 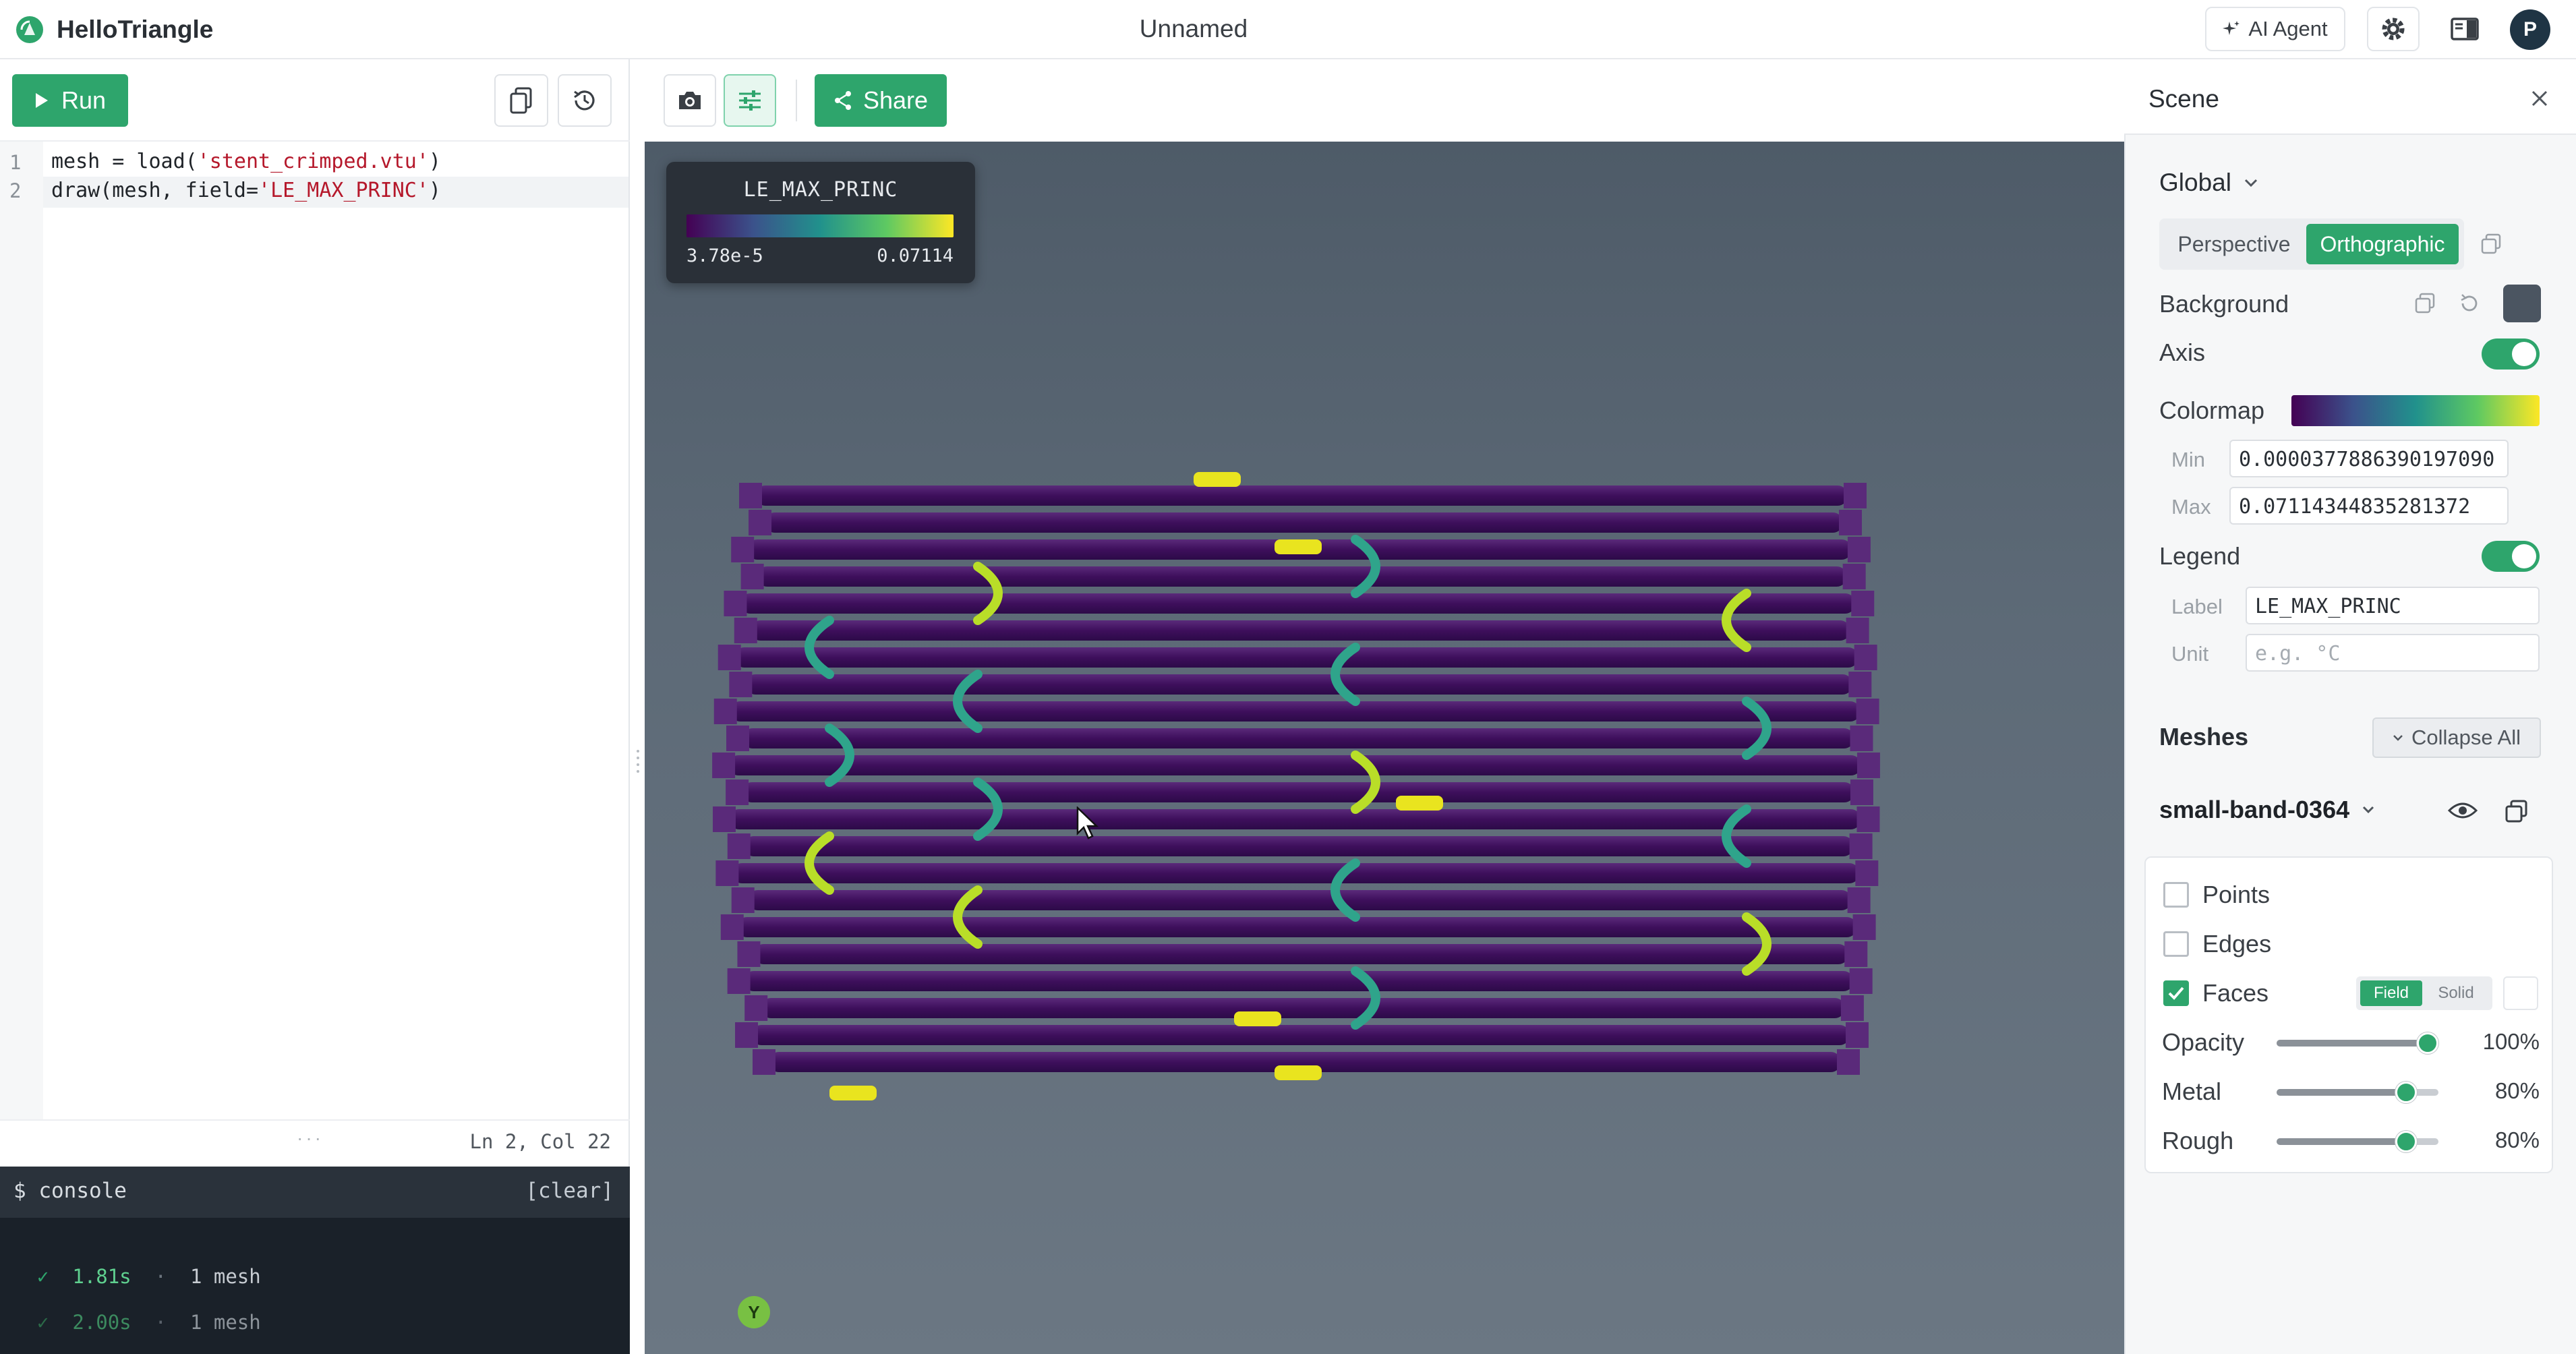 What do you see at coordinates (2522, 303) in the screenshot?
I see `background-color-swatch` at bounding box center [2522, 303].